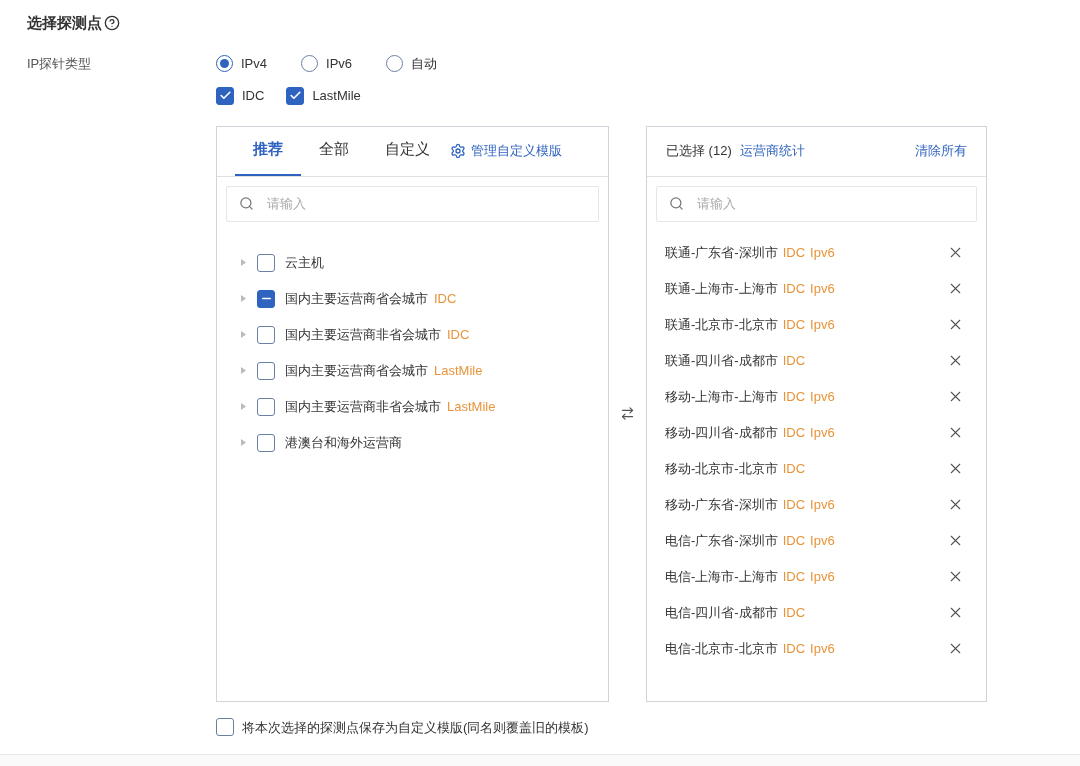 This screenshot has height=766, width=1080. What do you see at coordinates (336, 96) in the screenshot?
I see `checkbox-label: LastMile` at bounding box center [336, 96].